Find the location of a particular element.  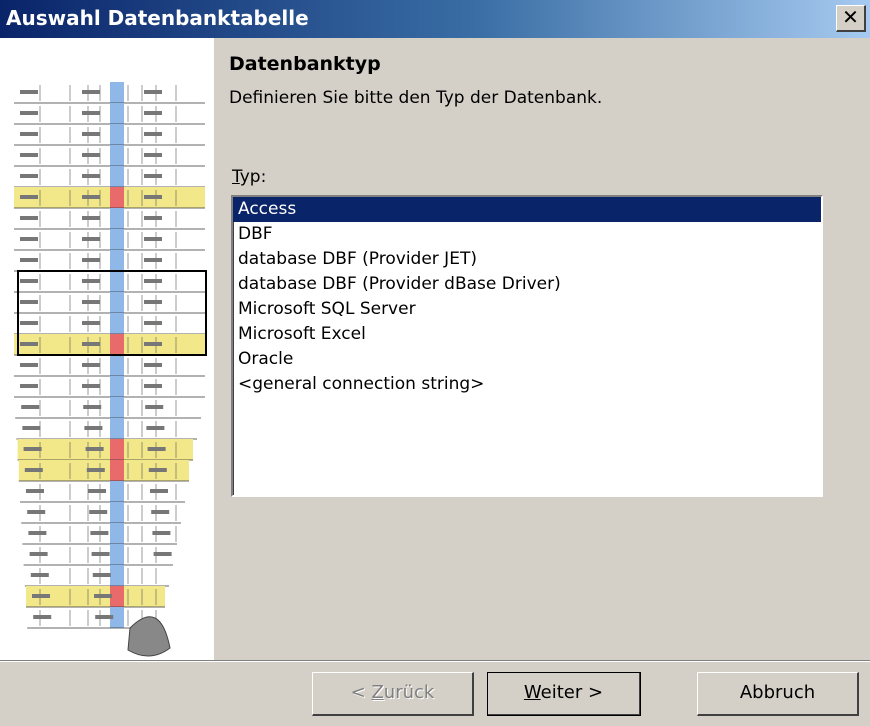

list-item-dbf-dbase: database DBF (Provider dBase Driver) is located at coordinates (527, 284).